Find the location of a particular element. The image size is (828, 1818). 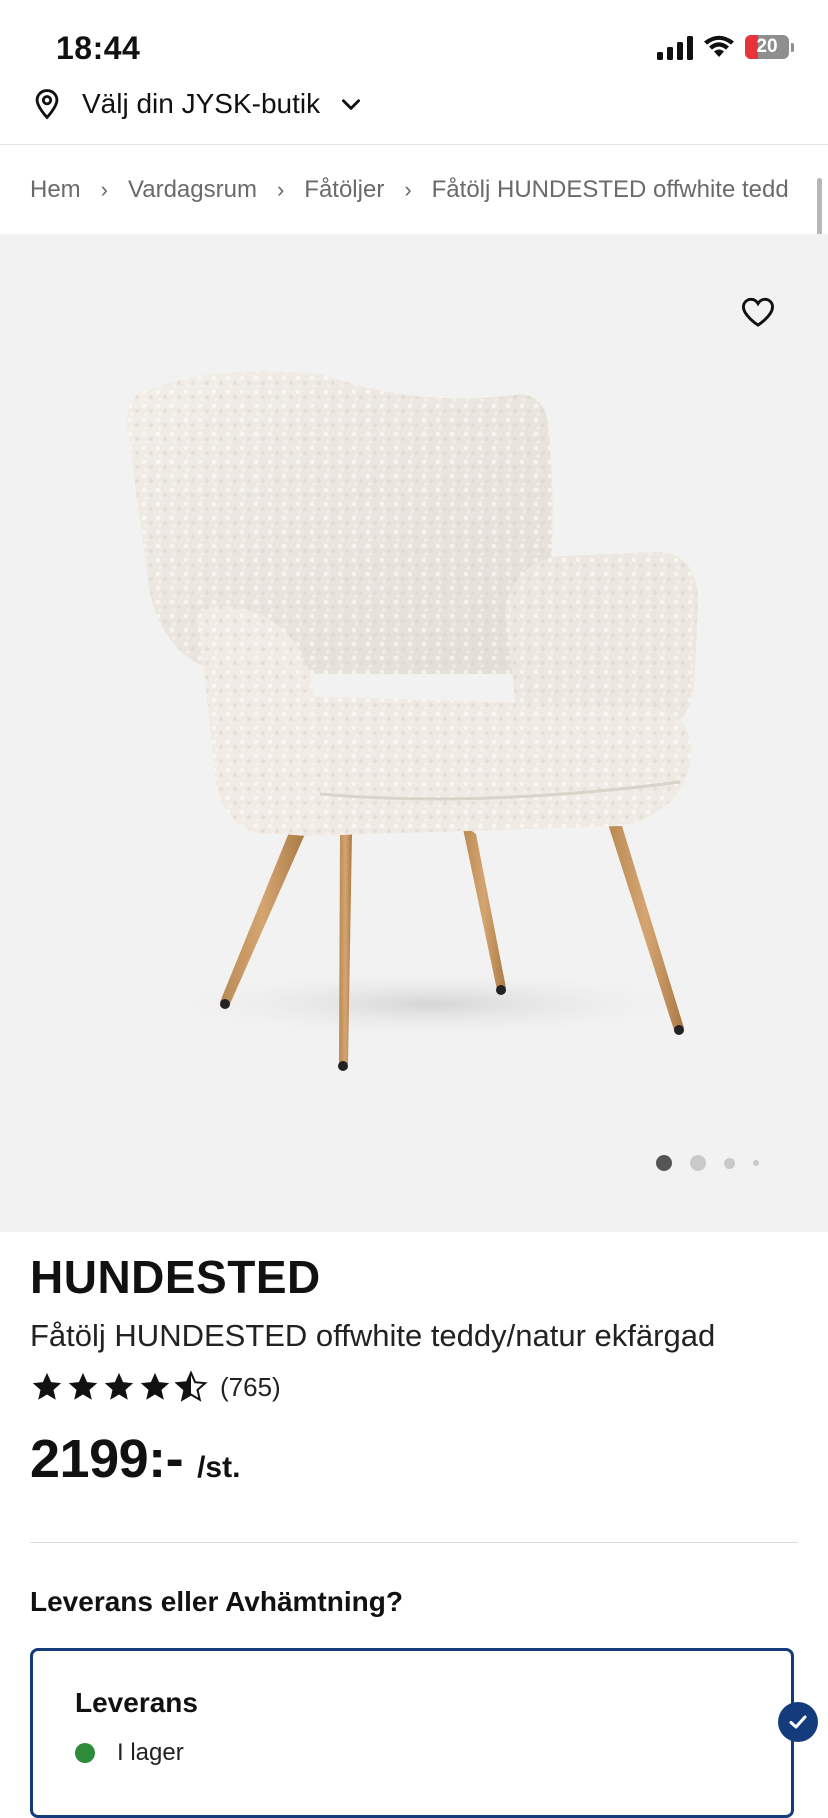

wishlist-button is located at coordinates (758, 312).